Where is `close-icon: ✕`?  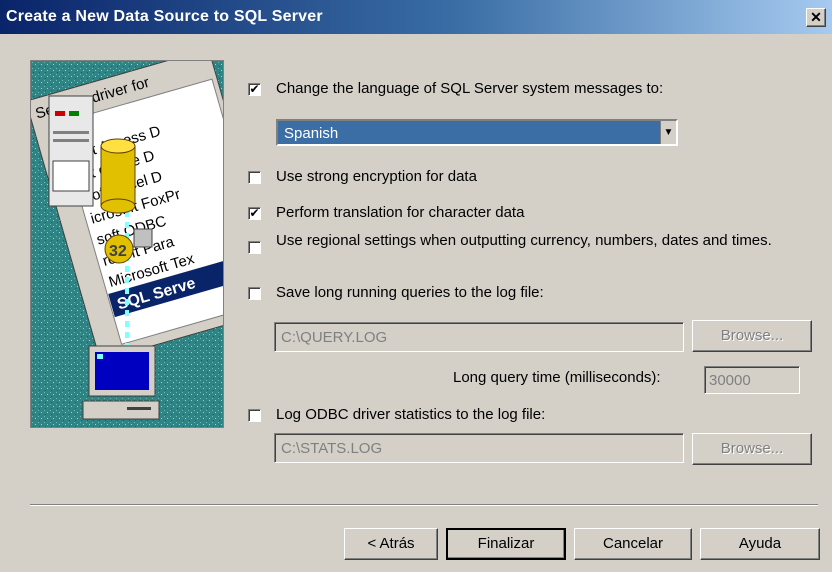 close-icon: ✕ is located at coordinates (816, 17).